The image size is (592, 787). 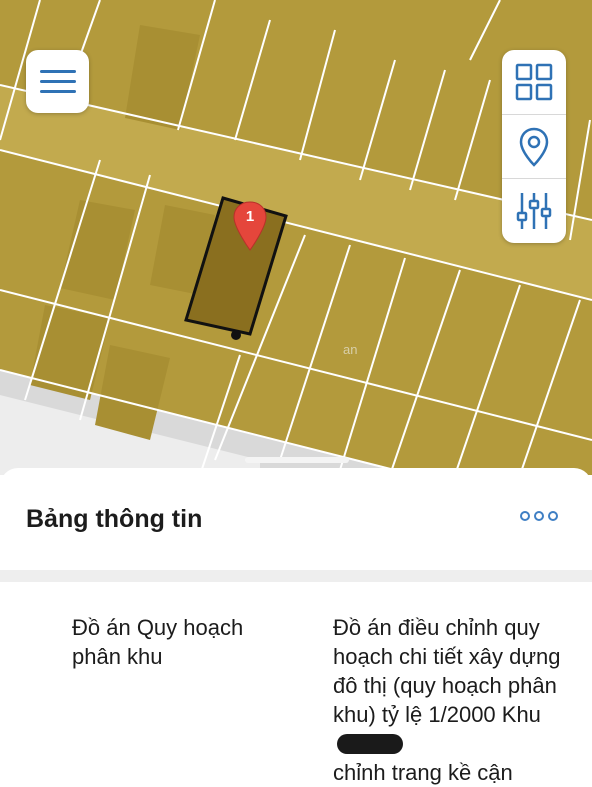 I want to click on redaction-mark, so click(x=370, y=744).